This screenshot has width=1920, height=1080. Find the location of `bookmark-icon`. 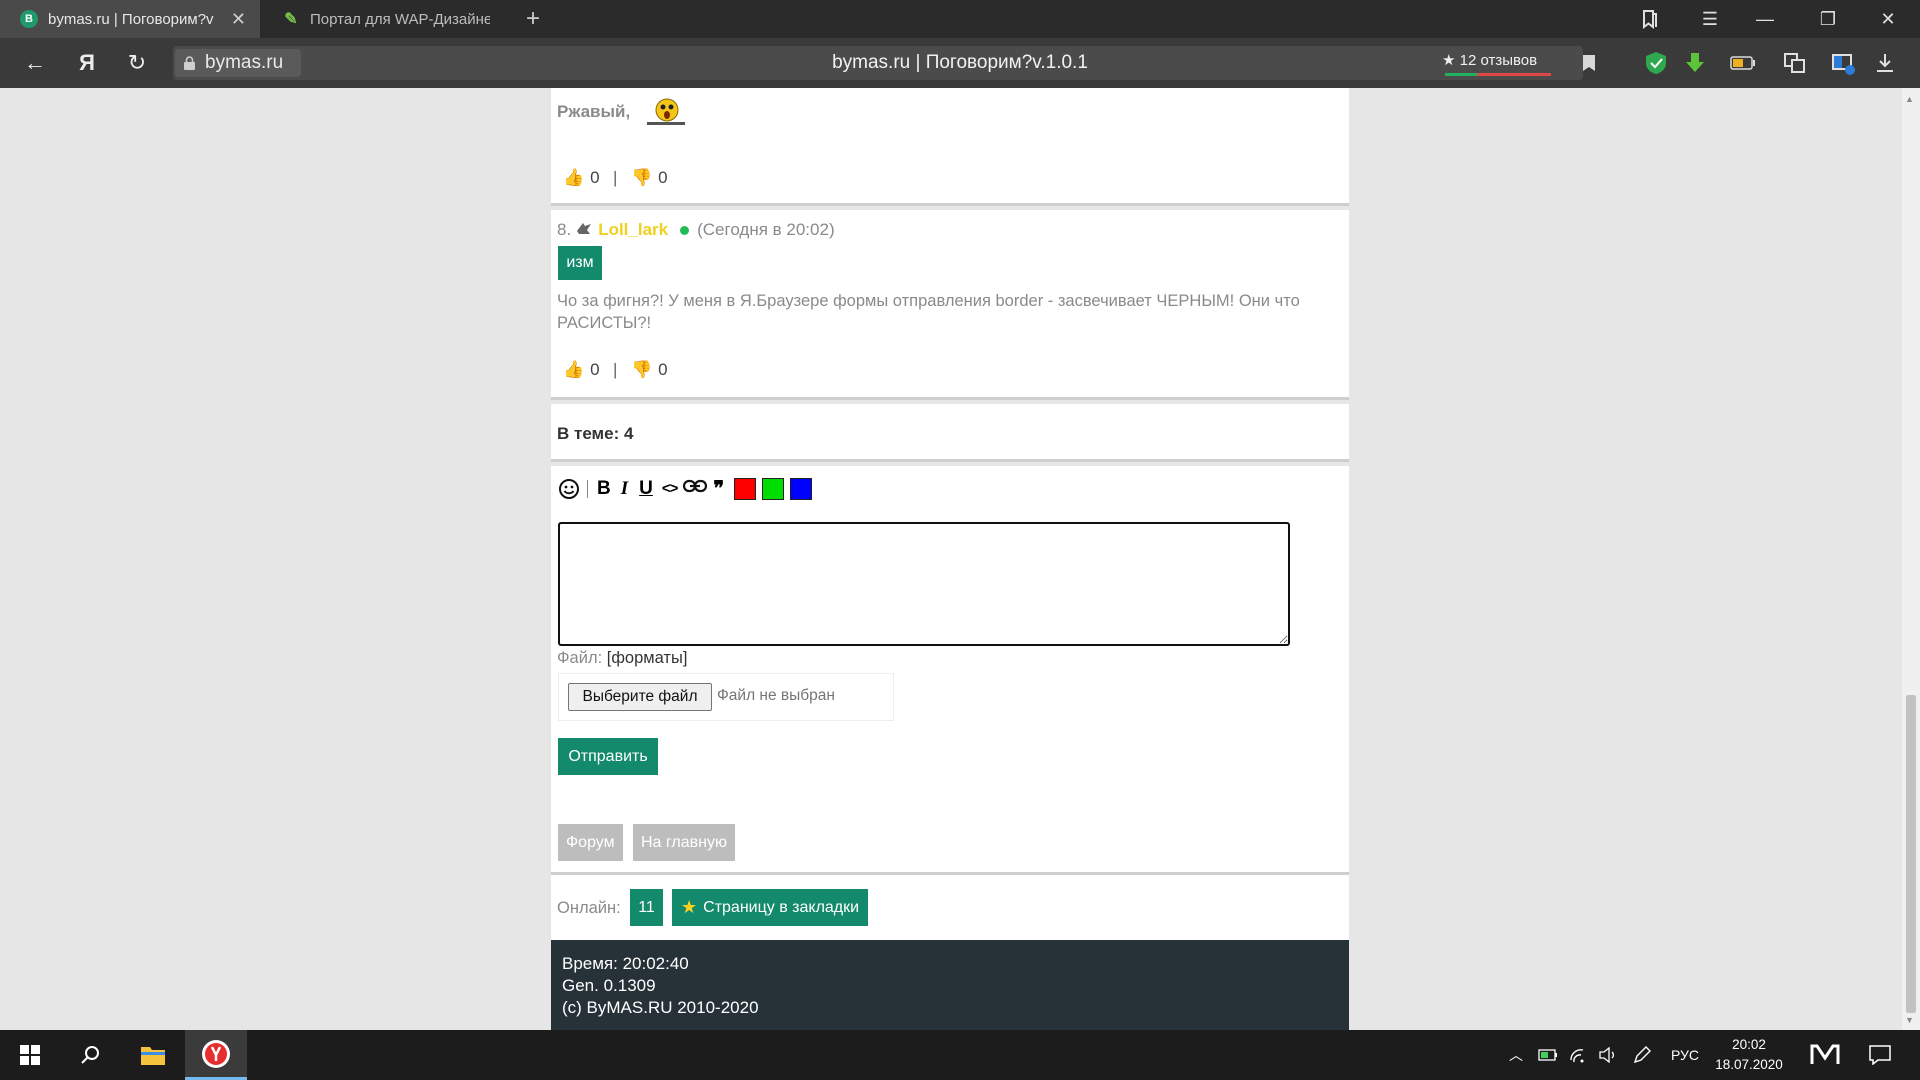

bookmark-icon is located at coordinates (1589, 63).